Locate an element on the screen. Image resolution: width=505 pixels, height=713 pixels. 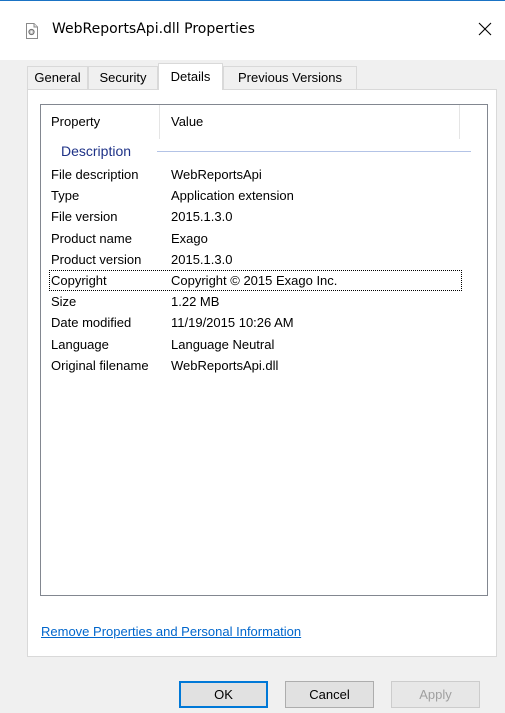
property-row: Type Application extension is located at coordinates (264, 195).